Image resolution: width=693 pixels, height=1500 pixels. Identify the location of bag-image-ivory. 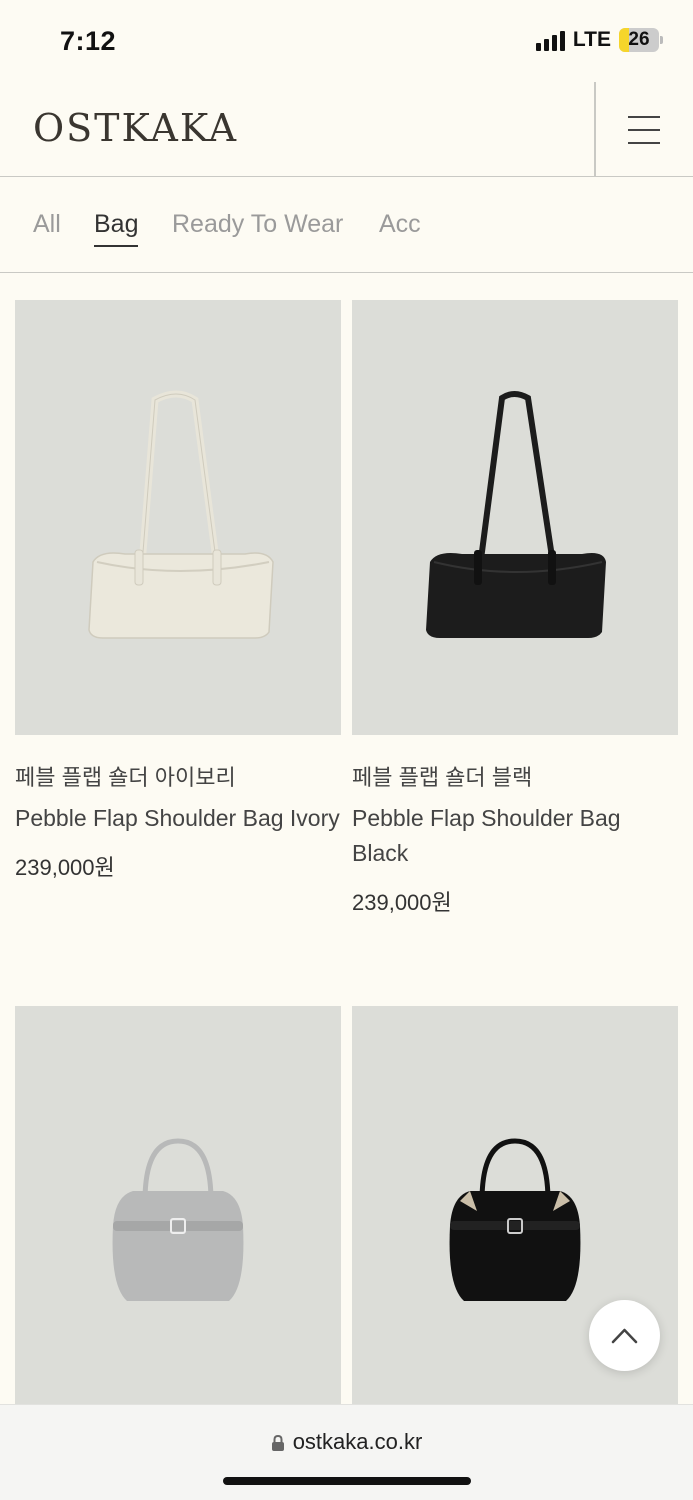
(181, 514).